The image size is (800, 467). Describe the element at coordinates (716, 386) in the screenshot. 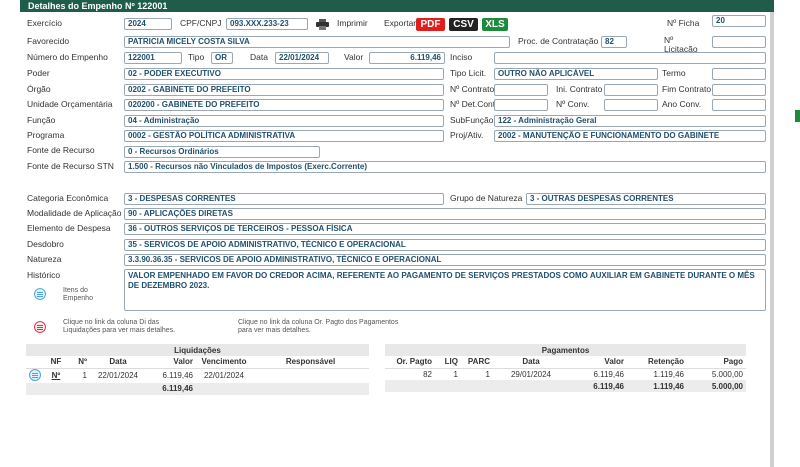

I see `pagamentos-total-pago: 5.000,00` at that location.